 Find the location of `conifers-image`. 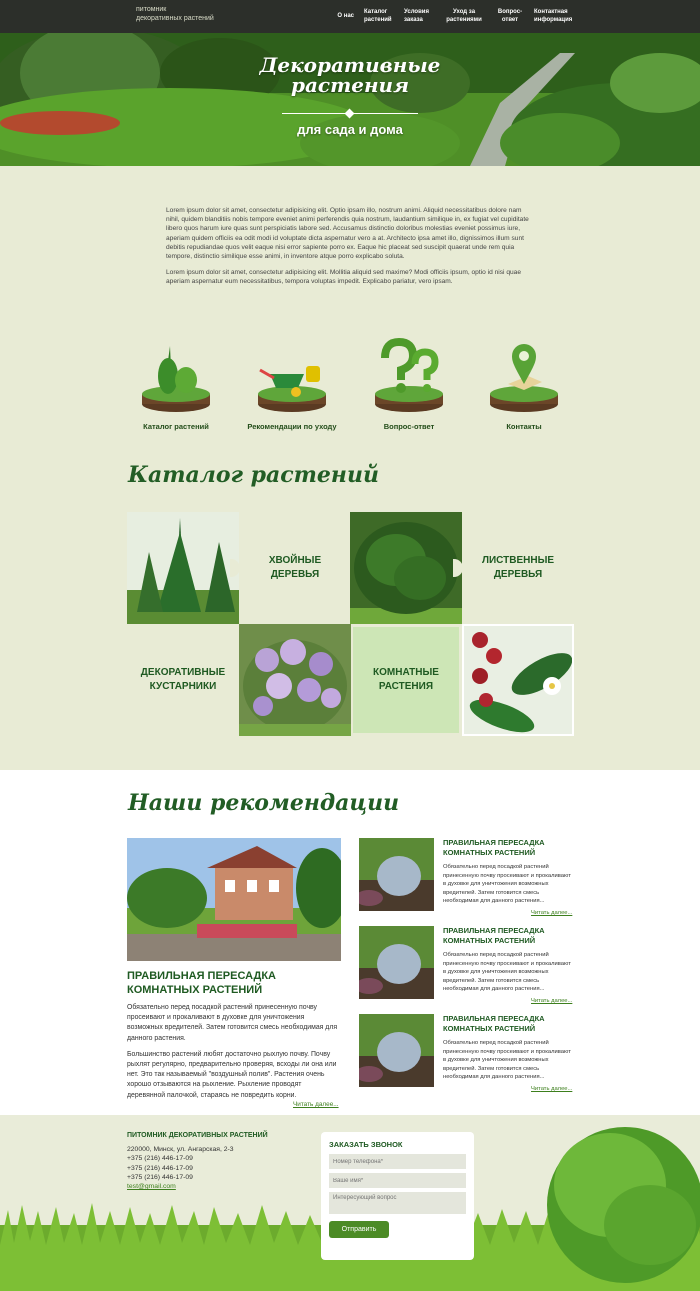

conifers-image is located at coordinates (183, 568).